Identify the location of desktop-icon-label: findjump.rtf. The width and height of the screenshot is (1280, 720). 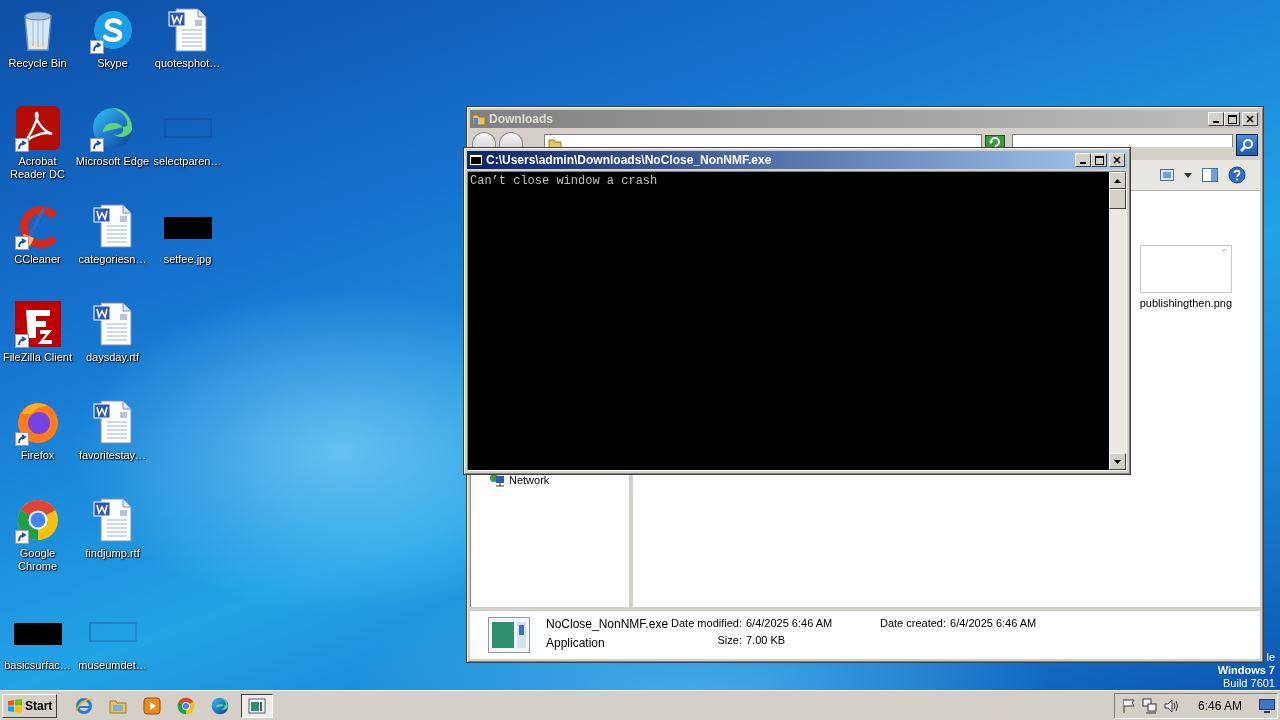
(112, 553).